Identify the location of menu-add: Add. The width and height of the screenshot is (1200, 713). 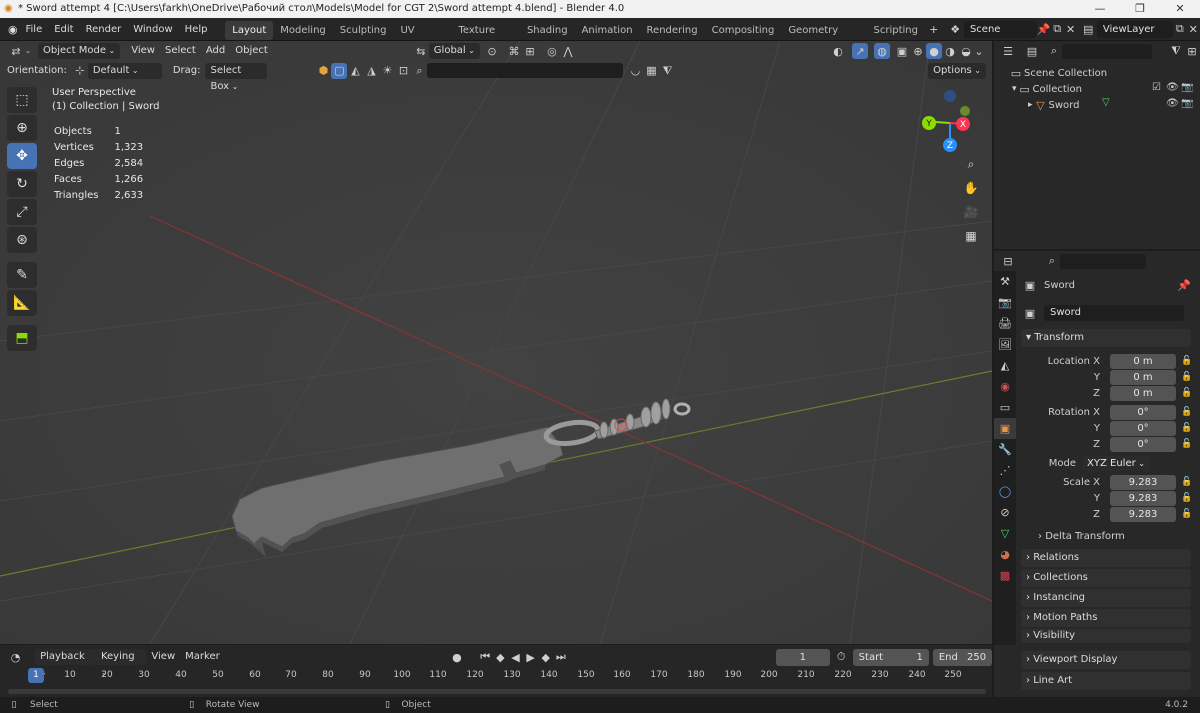
(215, 51).